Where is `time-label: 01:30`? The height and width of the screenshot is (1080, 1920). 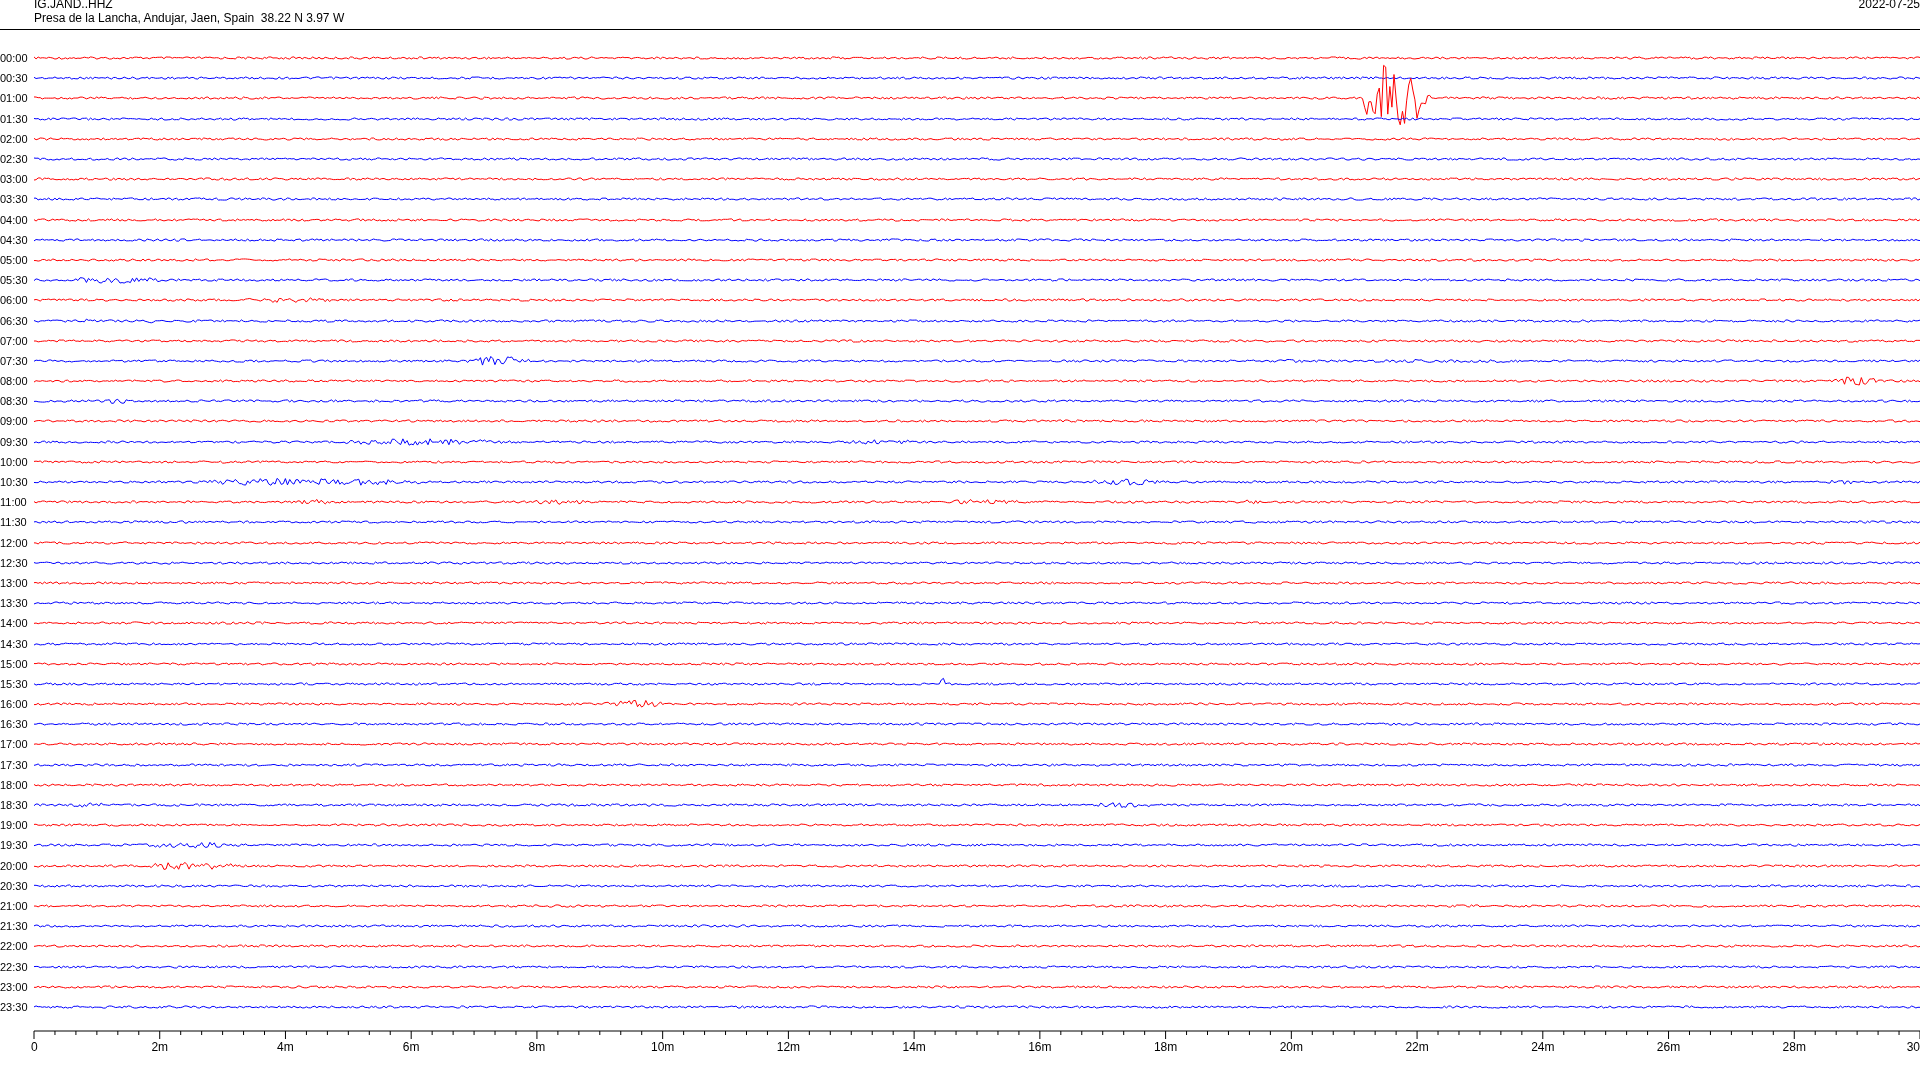 time-label: 01:30 is located at coordinates (14, 118).